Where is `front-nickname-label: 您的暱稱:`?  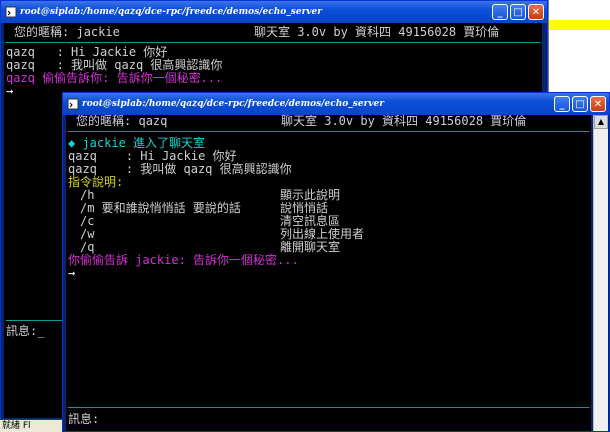 front-nickname-label: 您的暱稱: is located at coordinates (104, 121).